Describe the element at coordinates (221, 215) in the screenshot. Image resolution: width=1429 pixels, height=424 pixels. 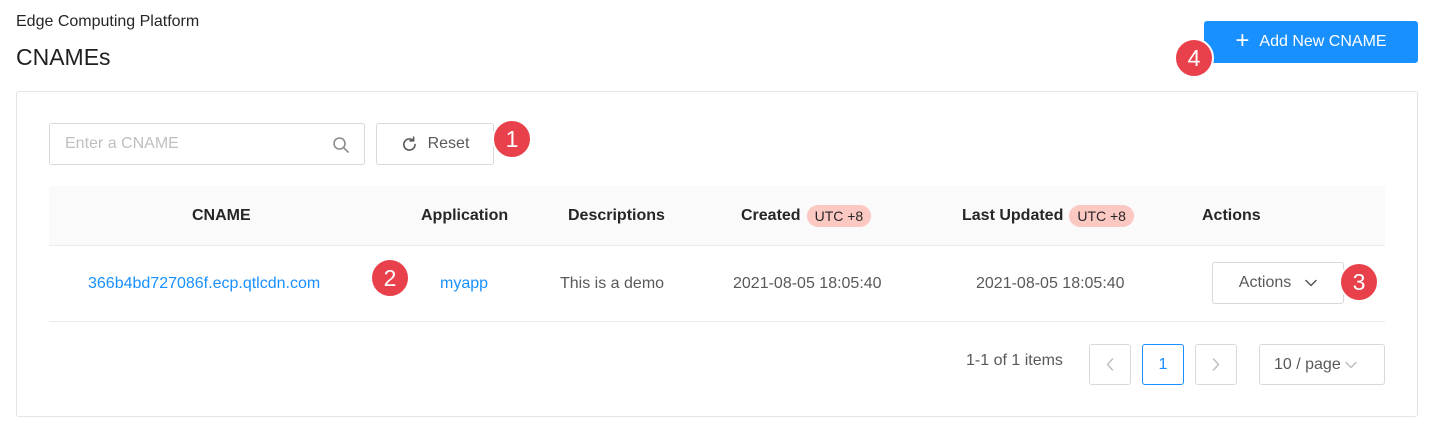
I see `column-header-cname: CNAME` at that location.